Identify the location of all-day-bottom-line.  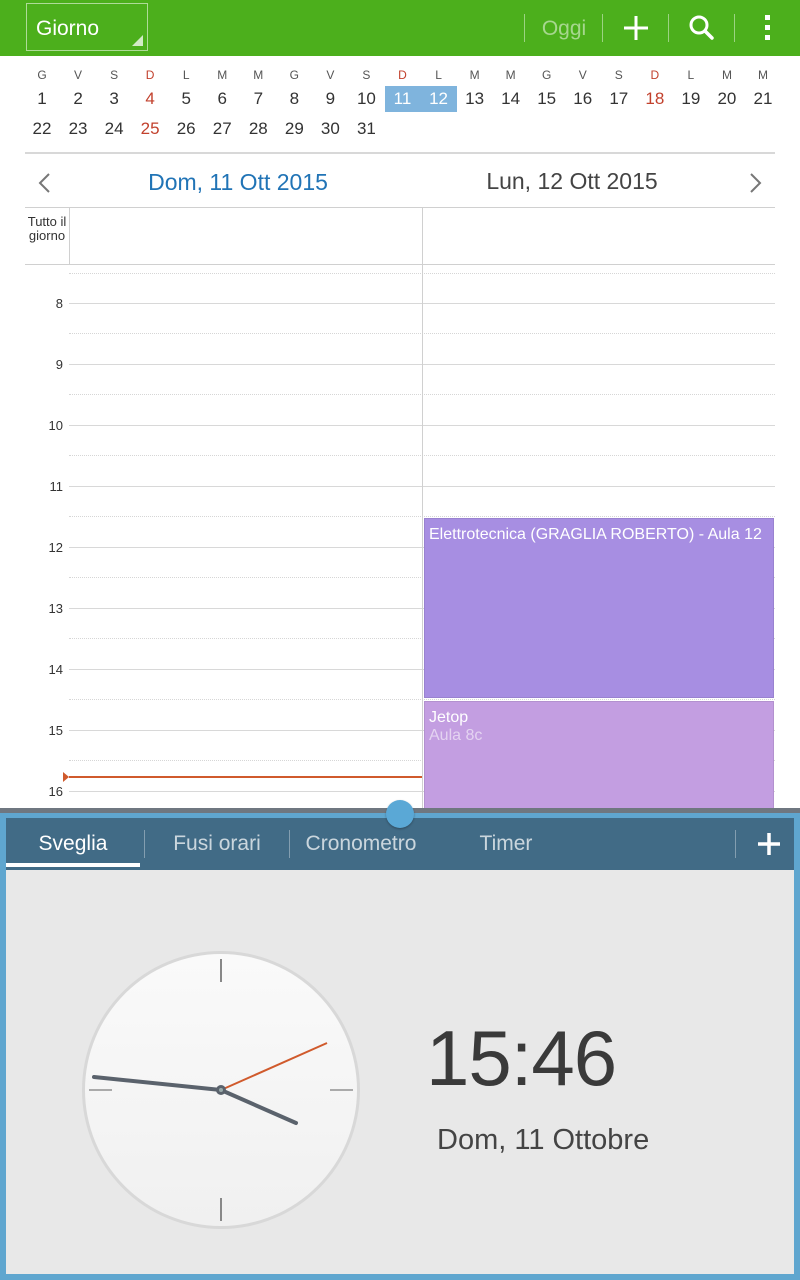
(400, 264).